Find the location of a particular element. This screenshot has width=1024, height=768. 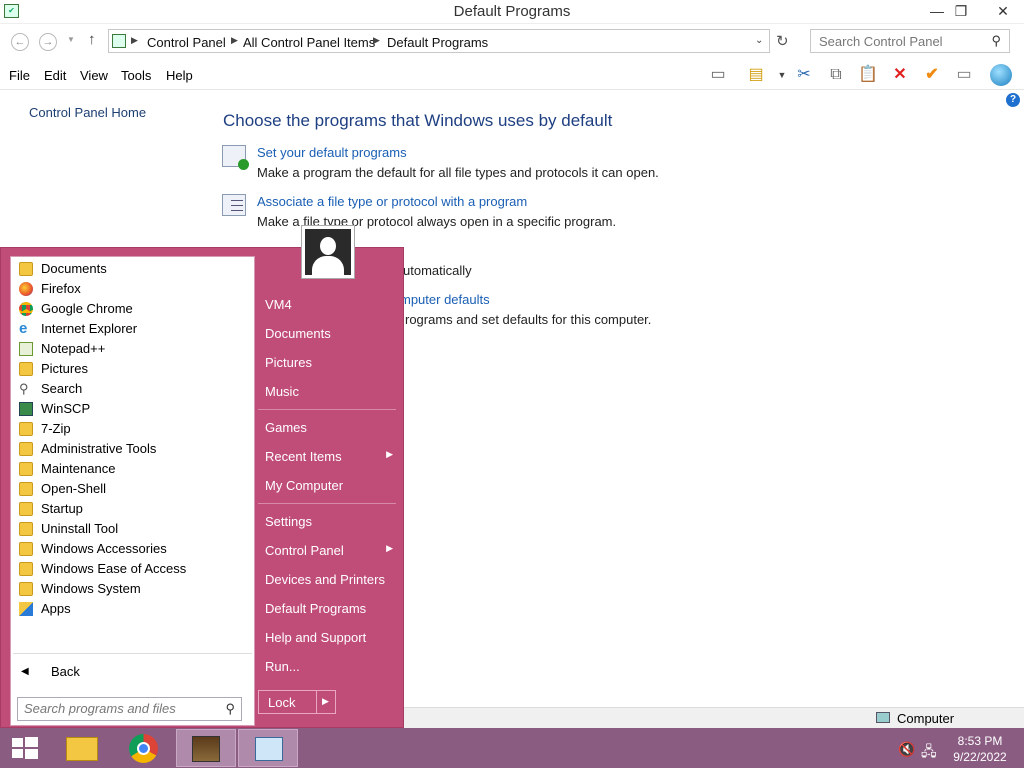

program-item-internet-explorer: e Internet Explorer is located at coordinates (134, 329).